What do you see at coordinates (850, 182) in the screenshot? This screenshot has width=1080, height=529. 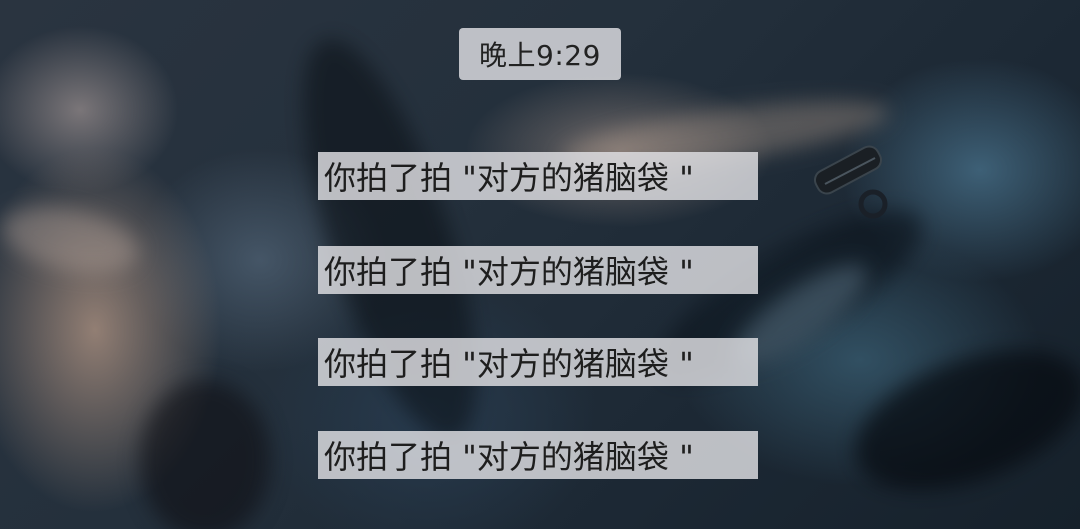 I see `zipper-pull-icon` at bounding box center [850, 182].